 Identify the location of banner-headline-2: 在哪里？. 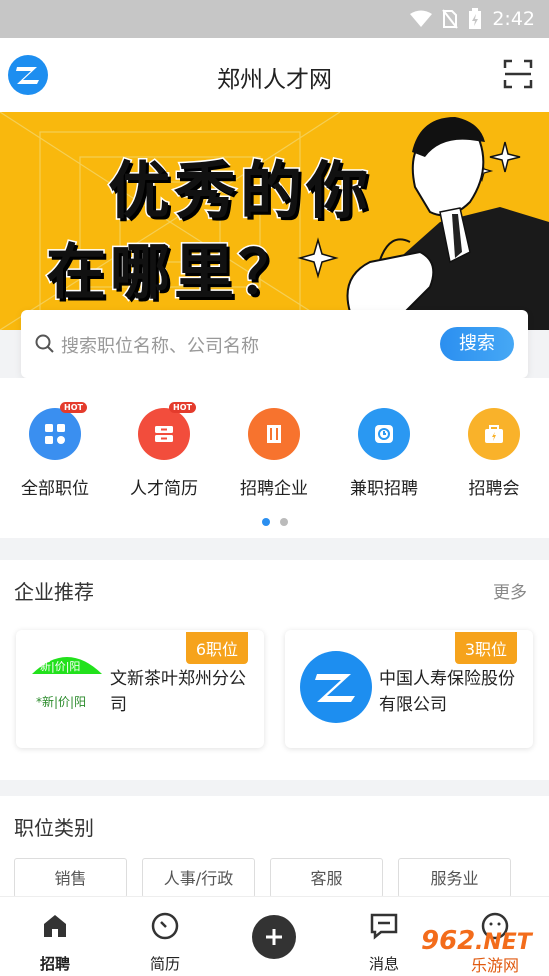
(173, 273).